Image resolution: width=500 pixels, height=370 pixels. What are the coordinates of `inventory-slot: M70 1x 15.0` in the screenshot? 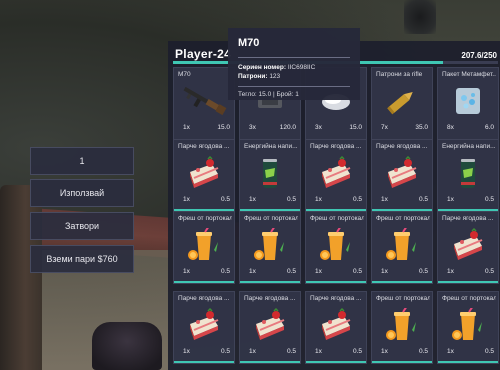 It's located at (204, 103).